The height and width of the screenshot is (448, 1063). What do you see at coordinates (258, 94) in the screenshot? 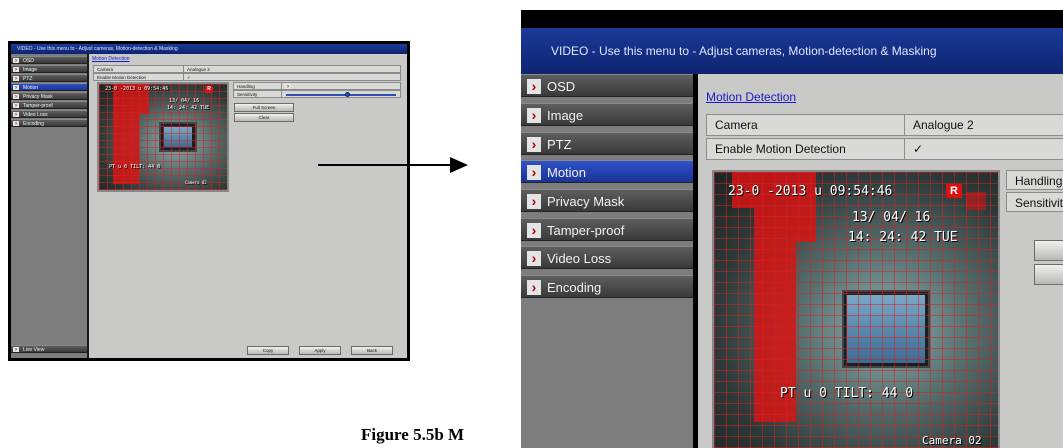
I see `sensitivity-label: Sensitivity` at bounding box center [258, 94].